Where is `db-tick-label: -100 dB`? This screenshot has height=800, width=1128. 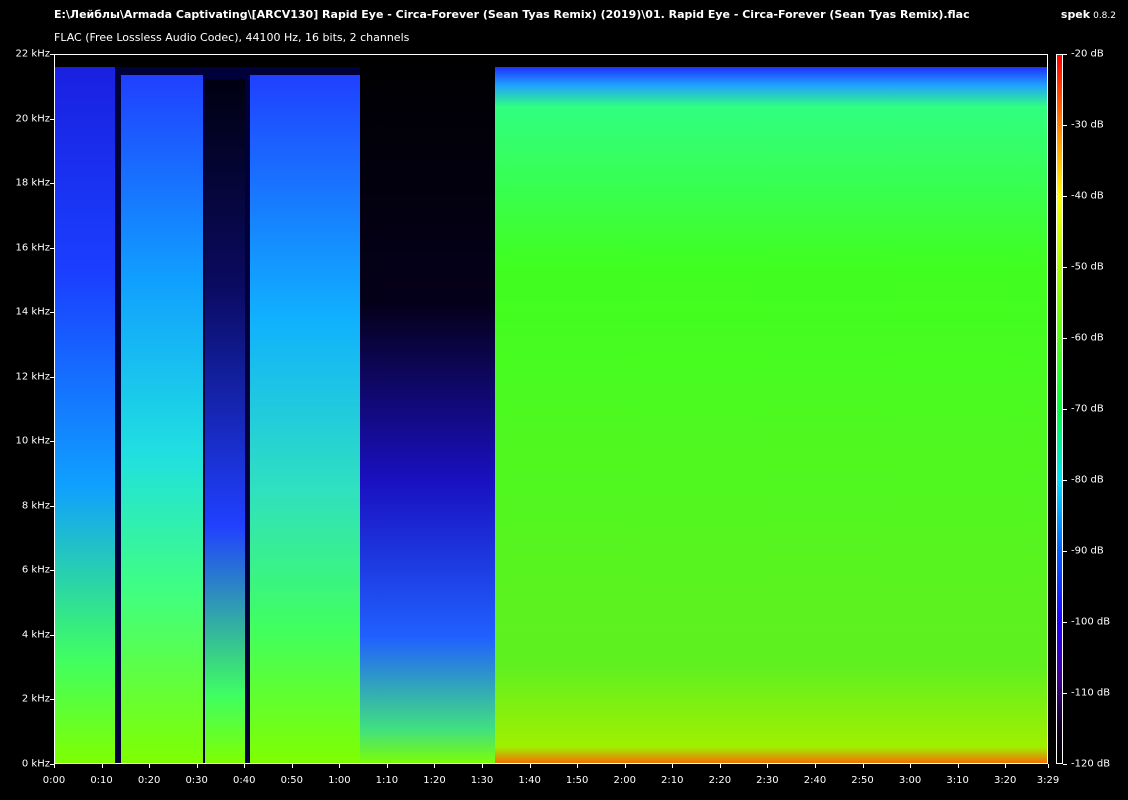 db-tick-label: -100 dB is located at coordinates (1091, 622).